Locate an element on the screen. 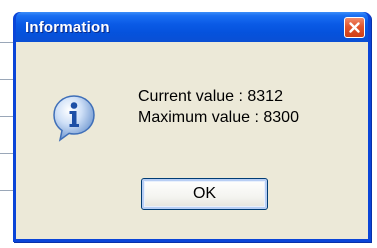  close-button is located at coordinates (354, 27).